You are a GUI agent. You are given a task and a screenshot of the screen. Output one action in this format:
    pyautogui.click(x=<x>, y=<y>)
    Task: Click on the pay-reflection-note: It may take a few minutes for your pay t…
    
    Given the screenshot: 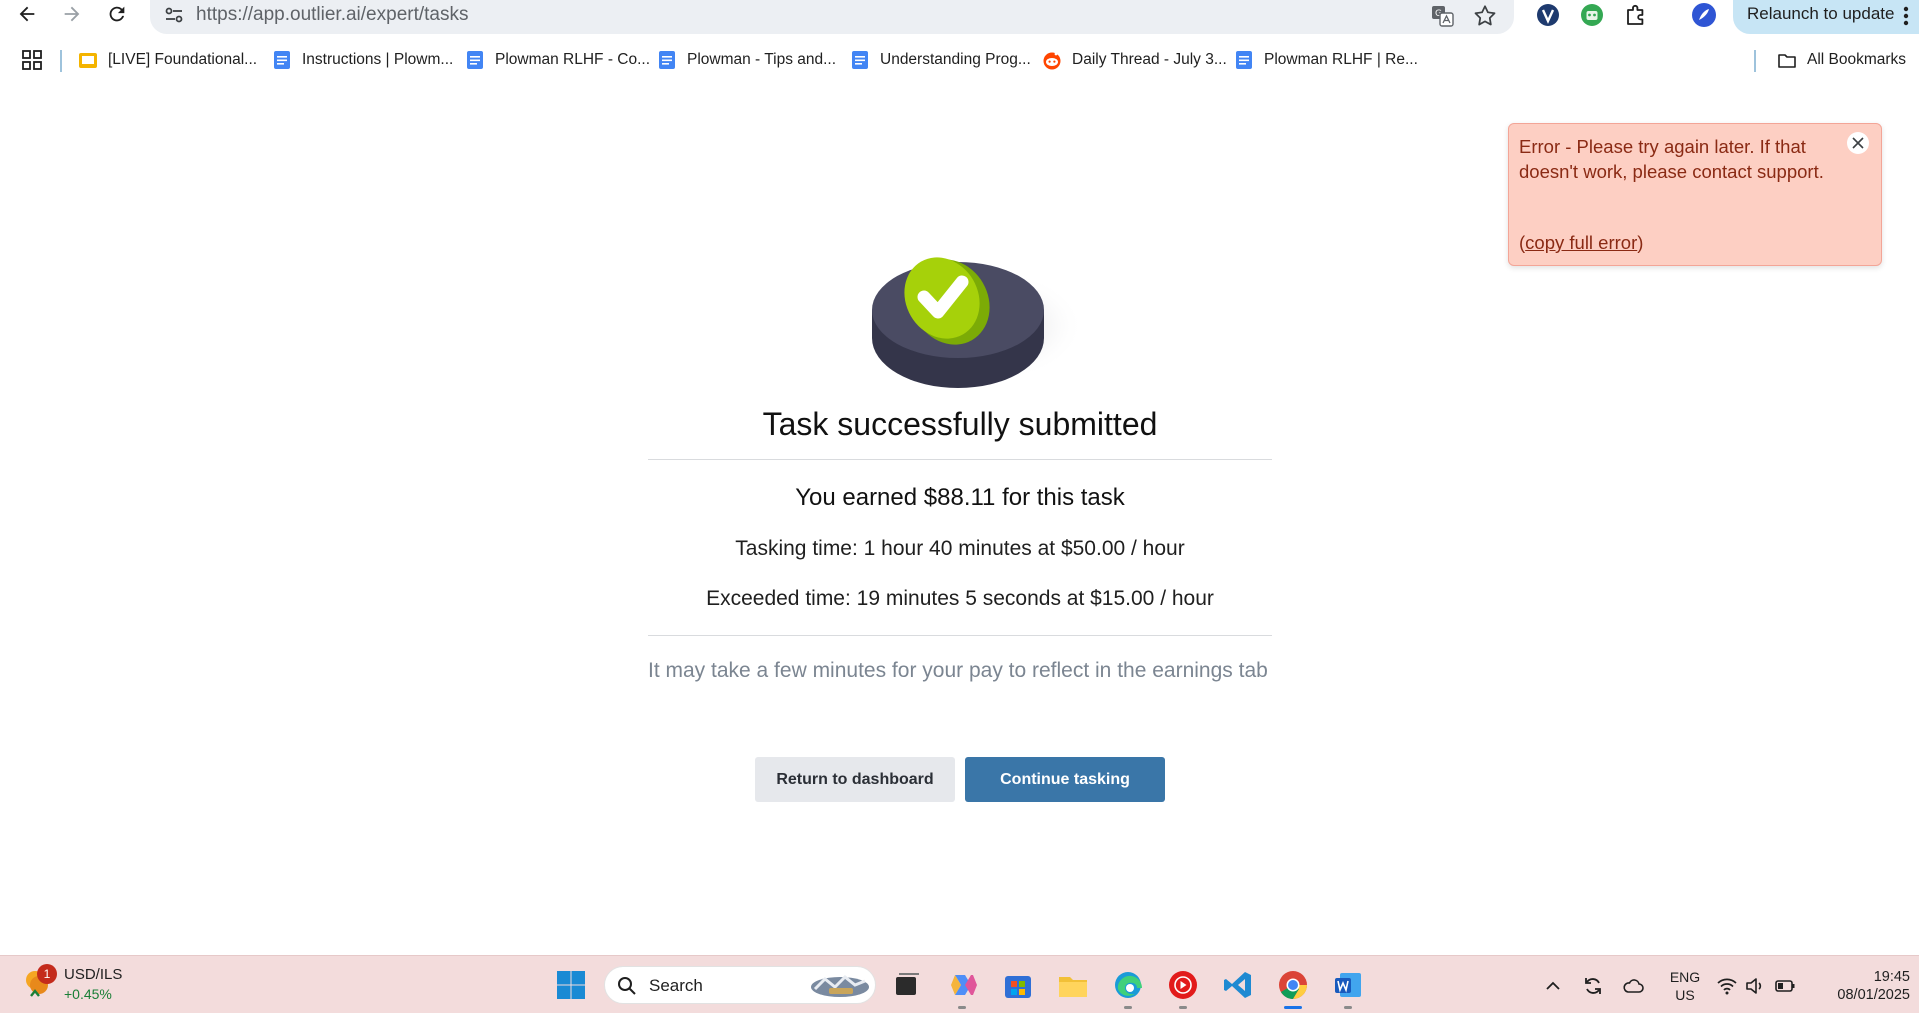 What is the action you would take?
    pyautogui.click(x=958, y=670)
    